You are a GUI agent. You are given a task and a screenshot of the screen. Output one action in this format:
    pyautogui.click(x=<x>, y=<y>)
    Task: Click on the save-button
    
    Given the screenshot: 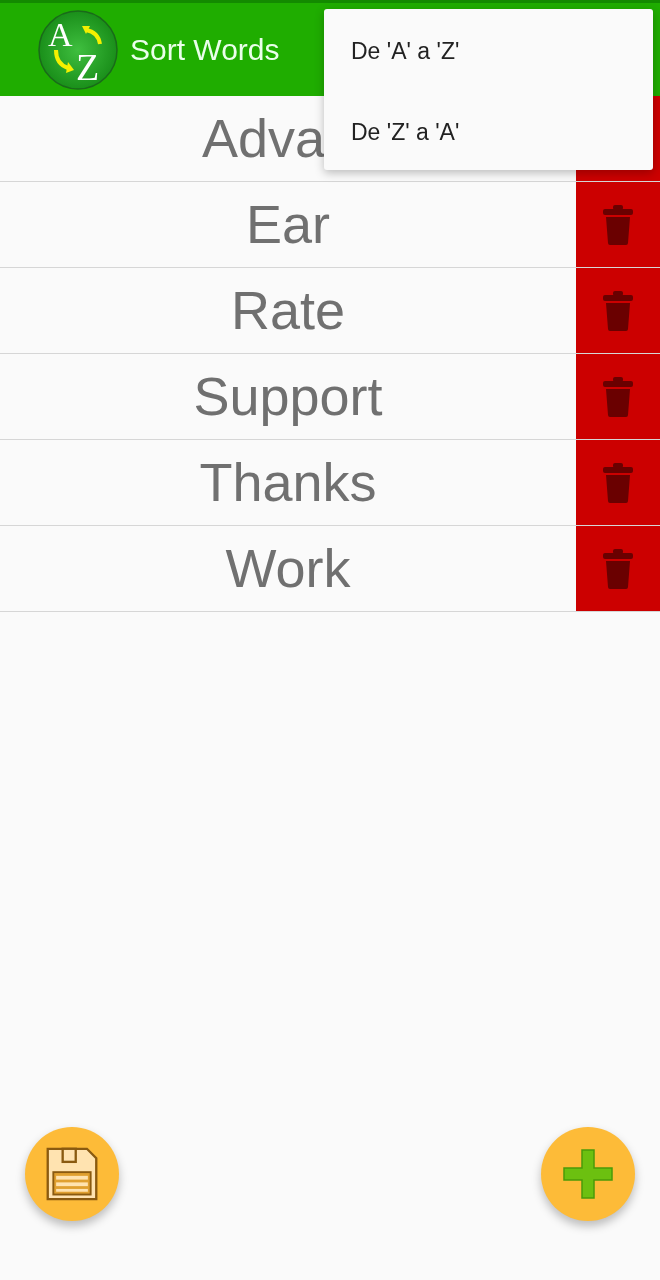 What is the action you would take?
    pyautogui.click(x=72, y=1174)
    